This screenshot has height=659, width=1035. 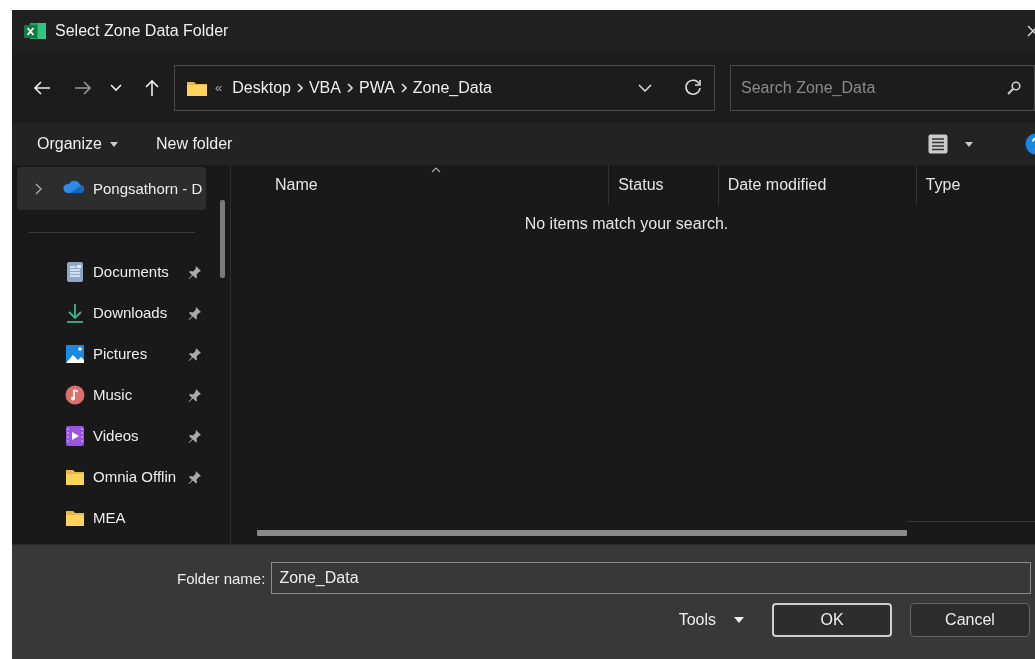 I want to click on column-header: Status, so click(x=663, y=185).